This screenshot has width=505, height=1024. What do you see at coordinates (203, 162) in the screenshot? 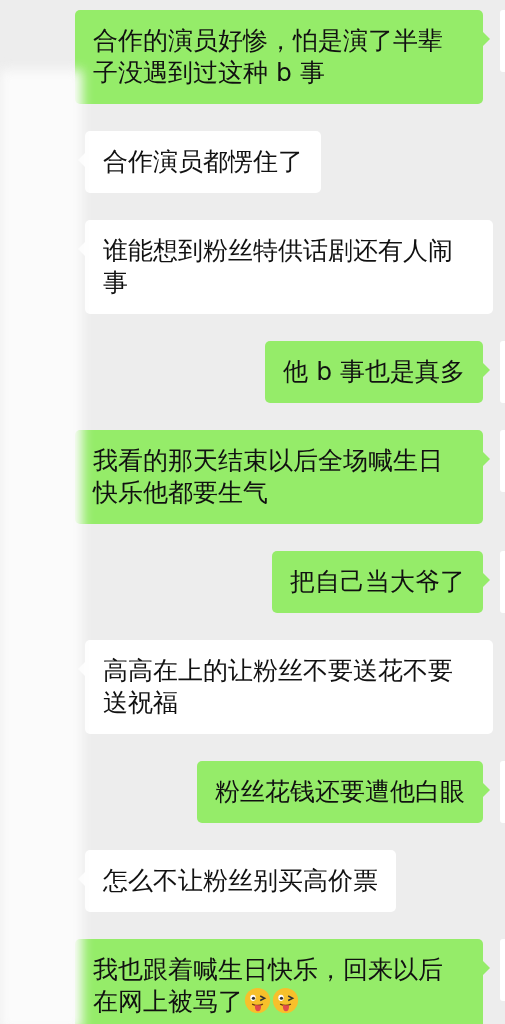
I see `message-bubble: 合作演员都愣住了` at bounding box center [203, 162].